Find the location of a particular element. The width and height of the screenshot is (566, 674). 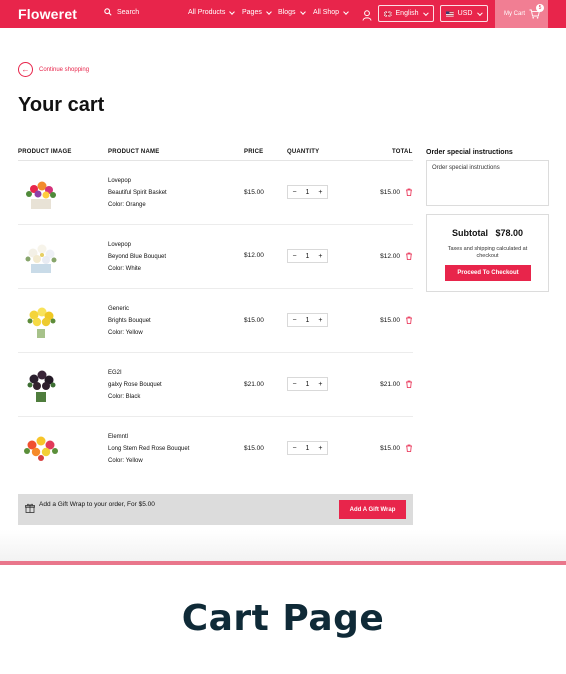

product-vendor: EG2I is located at coordinates (115, 373).